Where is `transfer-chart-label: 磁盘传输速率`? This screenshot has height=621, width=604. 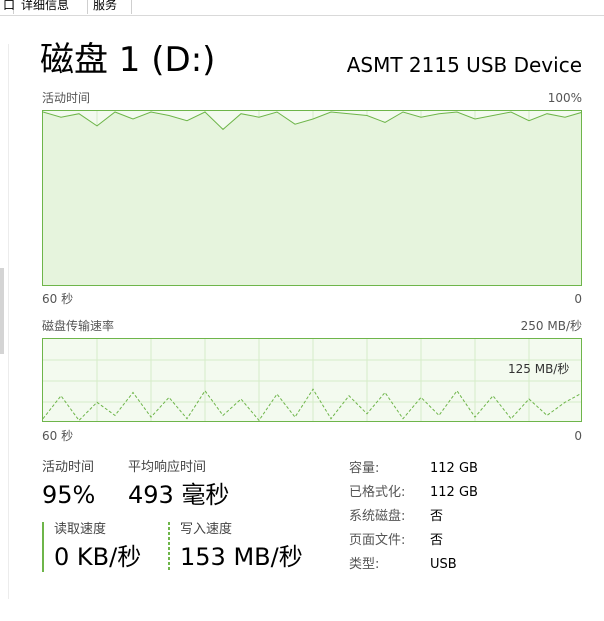
transfer-chart-label: 磁盘传输速率 is located at coordinates (78, 326).